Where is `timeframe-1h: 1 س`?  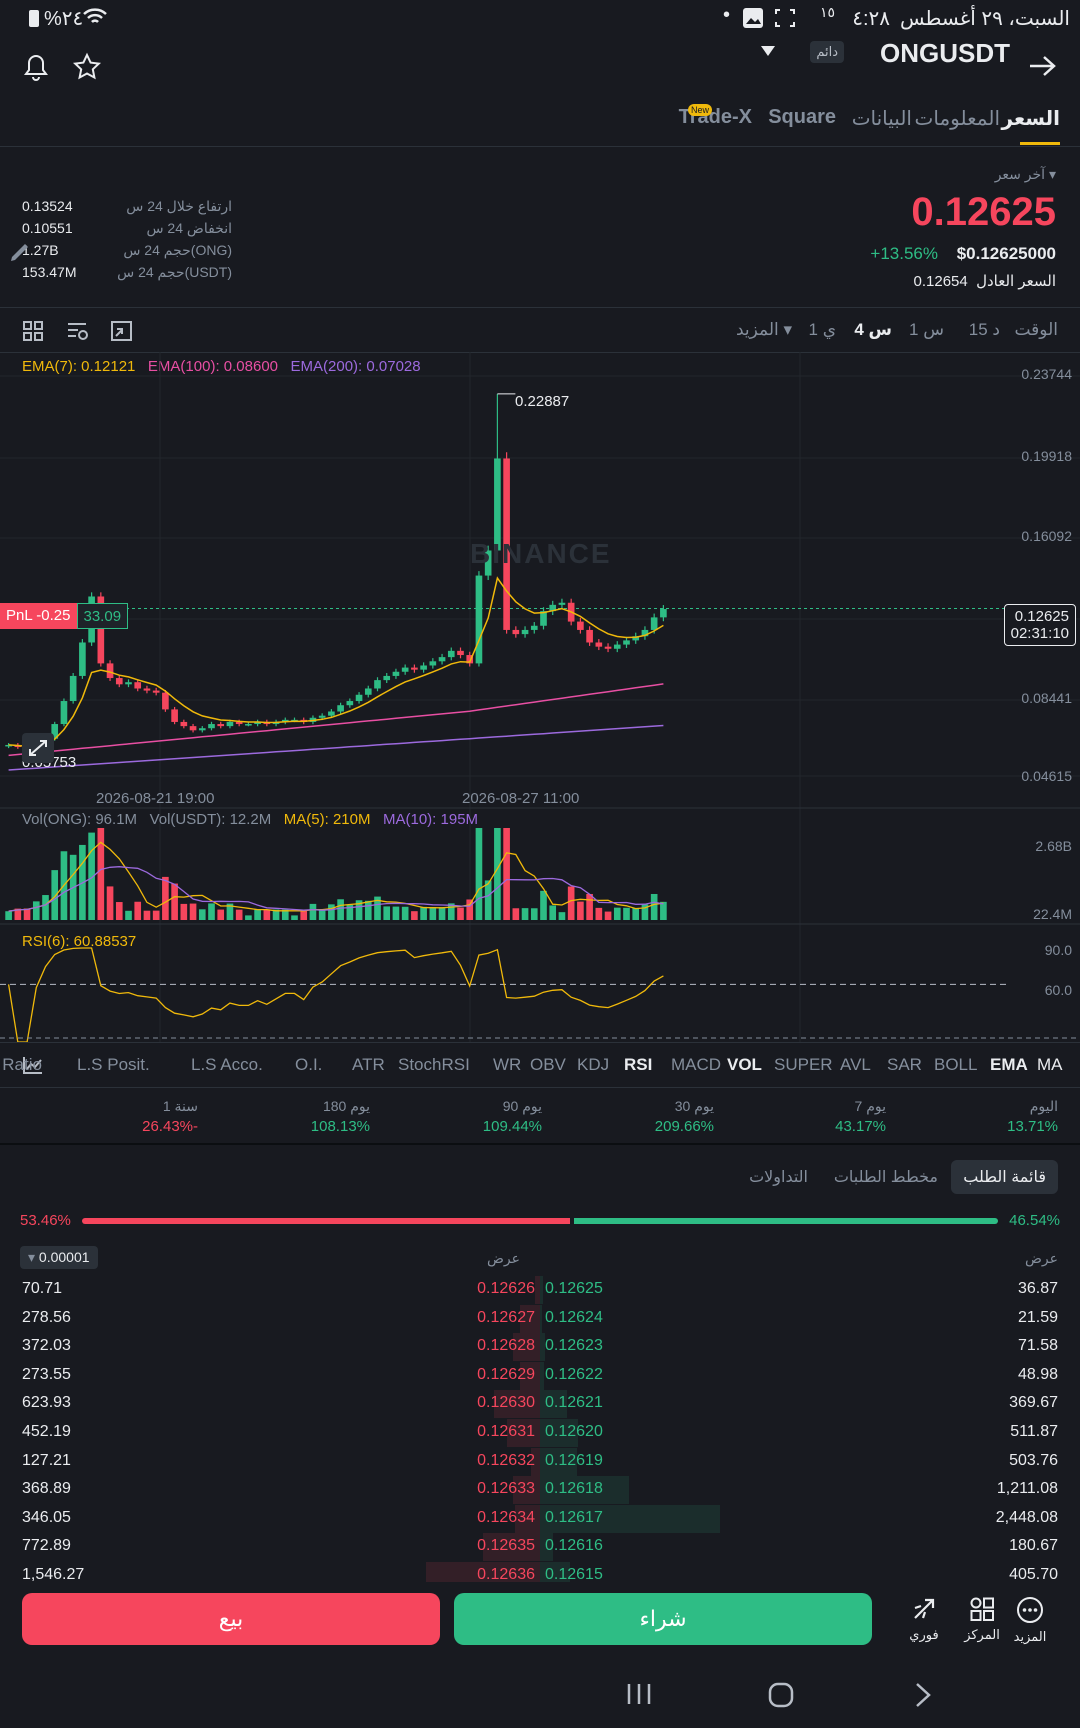 timeframe-1h: 1 س is located at coordinates (926, 330).